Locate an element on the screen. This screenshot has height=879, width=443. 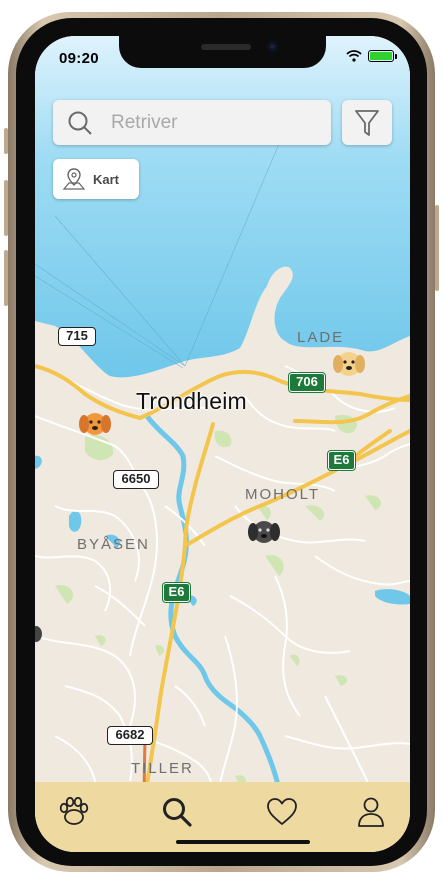
tab-profile is located at coordinates (371, 812).